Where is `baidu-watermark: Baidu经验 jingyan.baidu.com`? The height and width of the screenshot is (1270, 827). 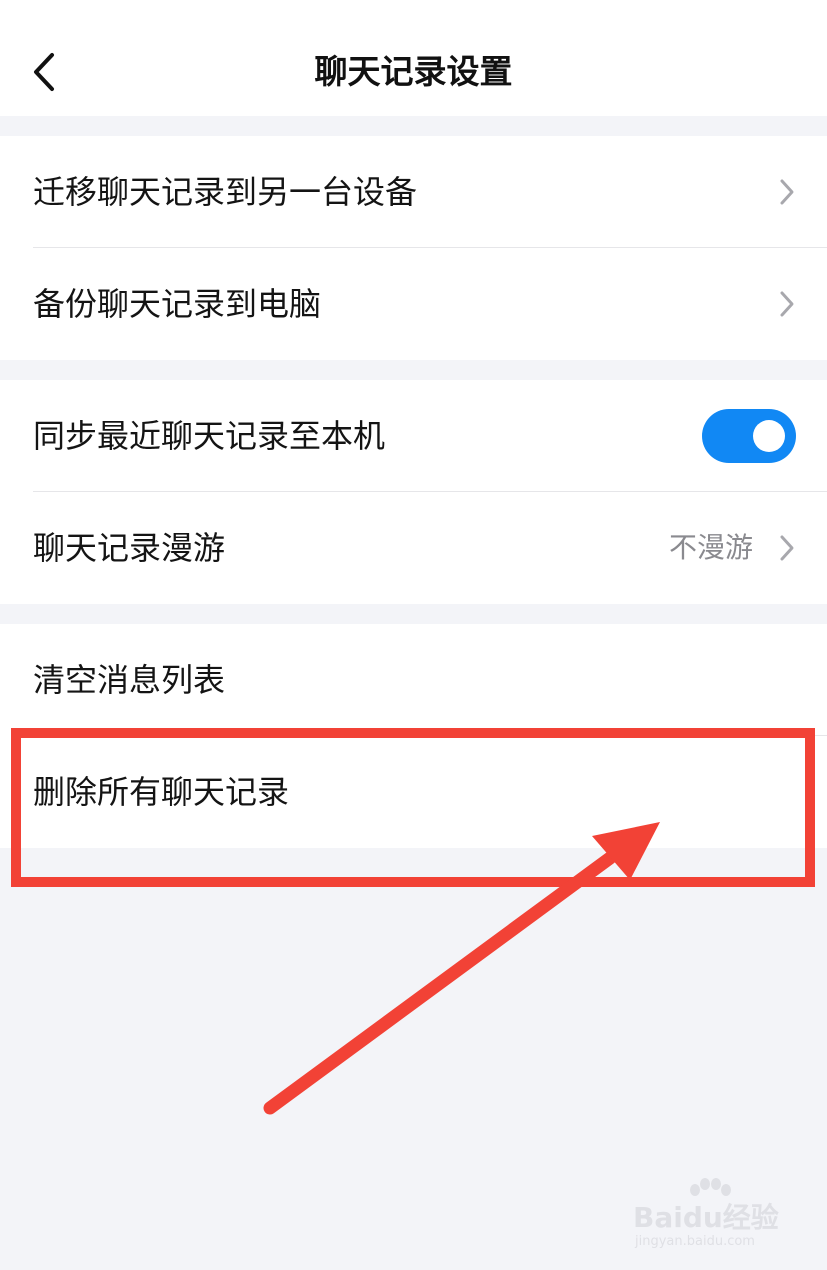 baidu-watermark: Baidu经验 jingyan.baidu.com is located at coordinates (713, 1216).